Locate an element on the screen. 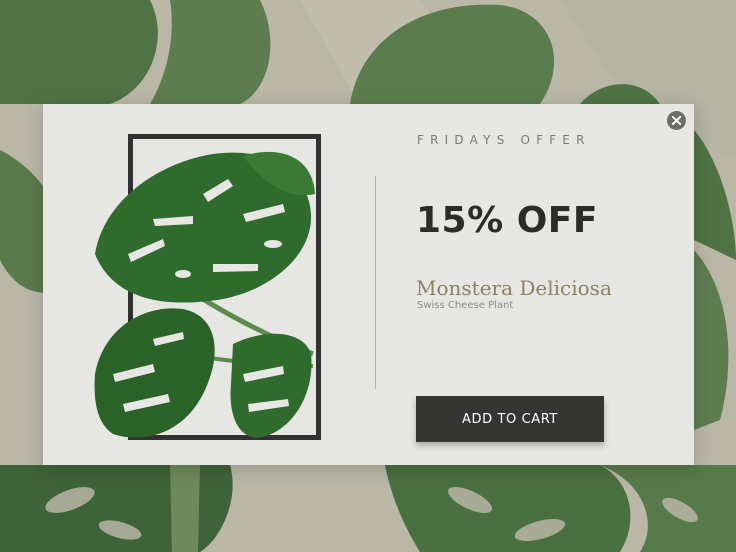 The height and width of the screenshot is (552, 736). discount-headline: 15% OFF is located at coordinates (507, 220).